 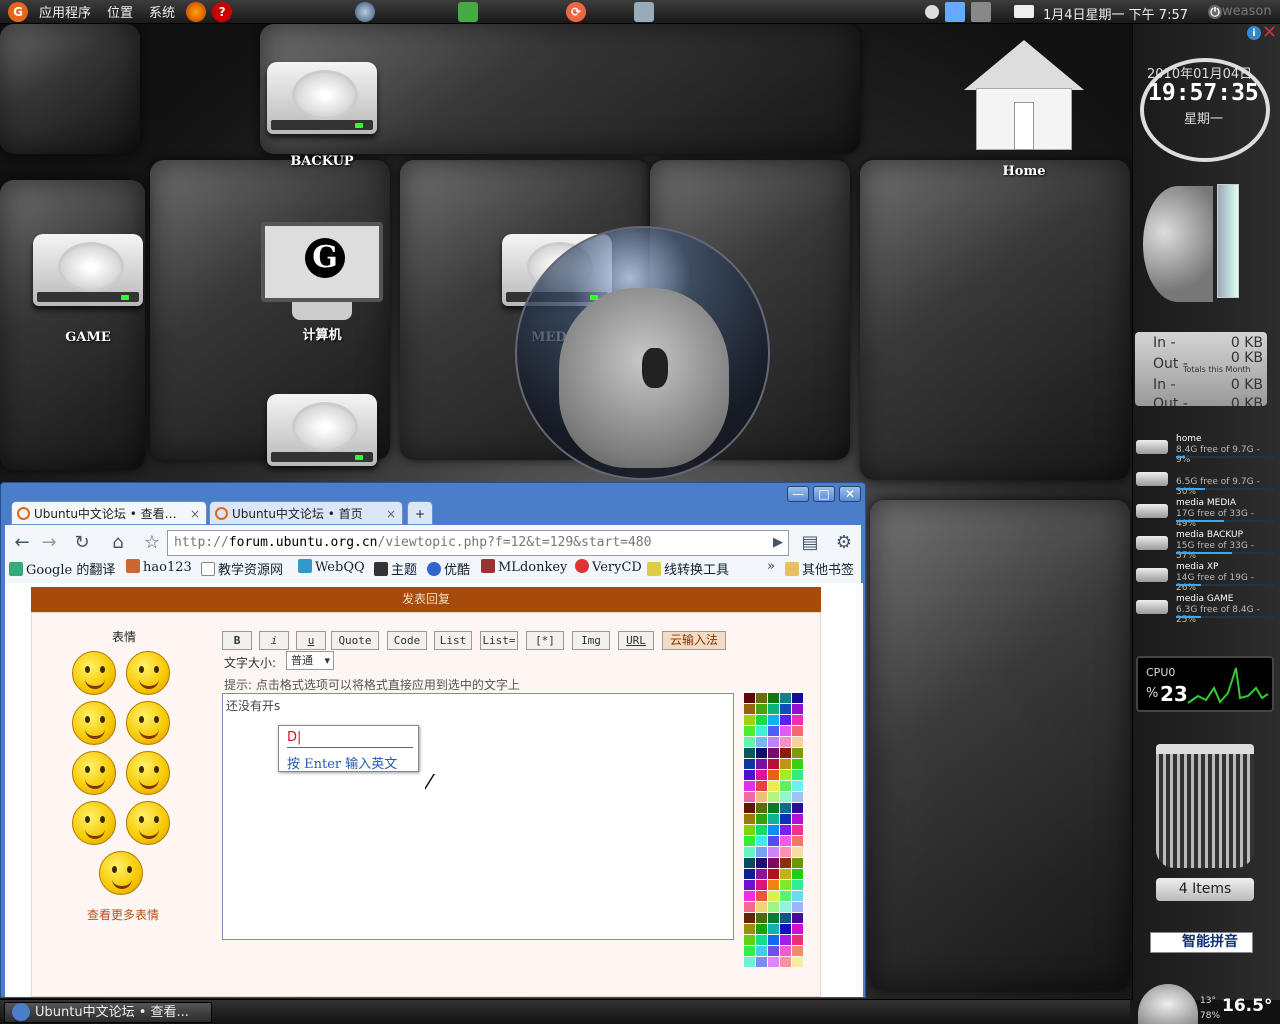 What do you see at coordinates (1215, 12) in the screenshot?
I see `power-icon: ⏻` at bounding box center [1215, 12].